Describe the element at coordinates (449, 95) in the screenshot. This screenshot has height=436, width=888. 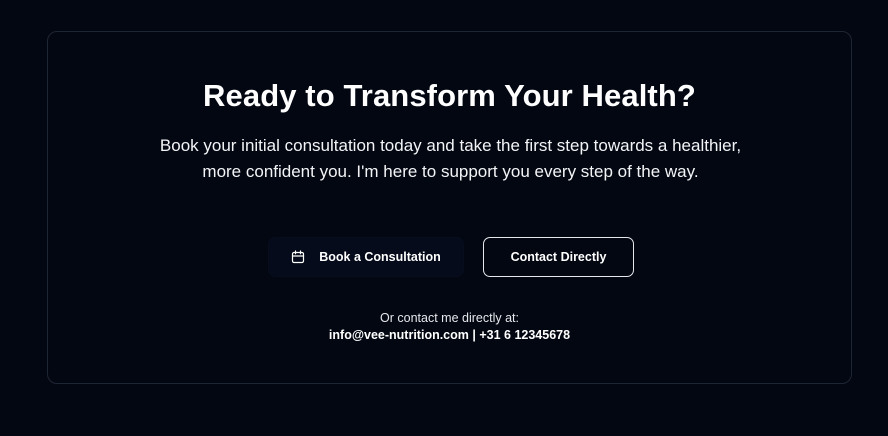
I see `cta-title: Ready to Transform Your Health?` at that location.